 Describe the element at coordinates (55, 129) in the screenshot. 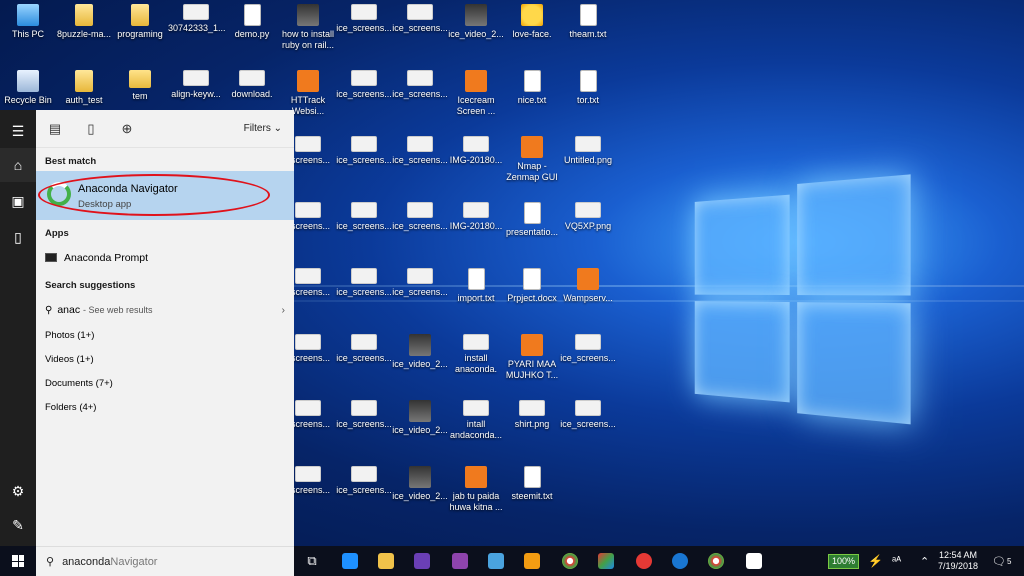

I see `apps-filter-icon: ▤` at that location.